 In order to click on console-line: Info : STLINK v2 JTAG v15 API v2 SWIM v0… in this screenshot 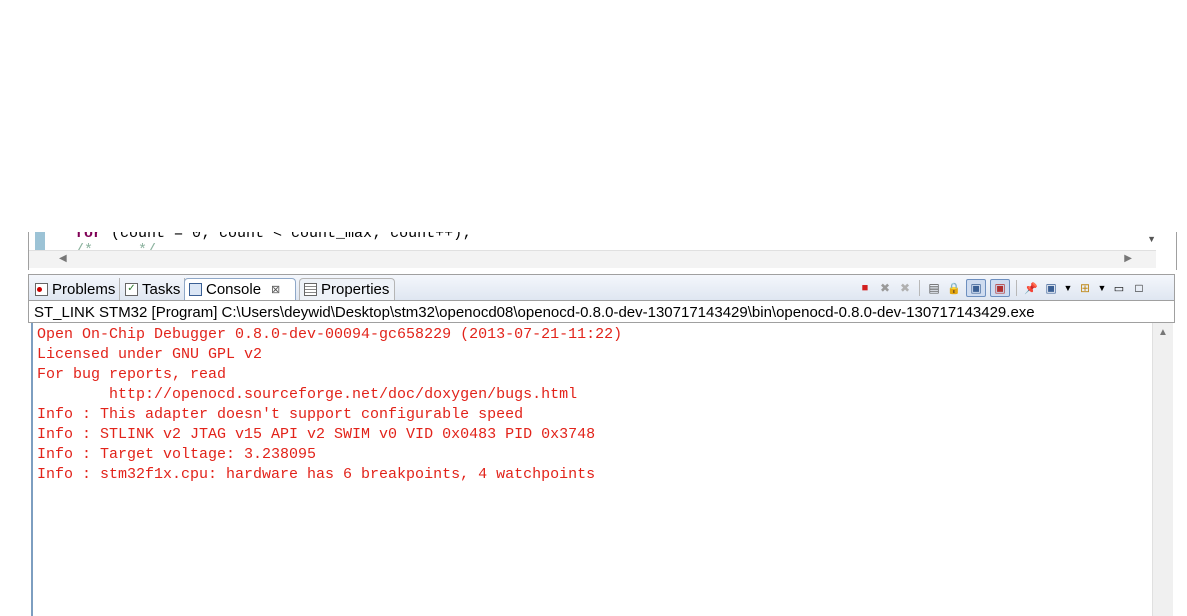, I will do `click(316, 434)`.